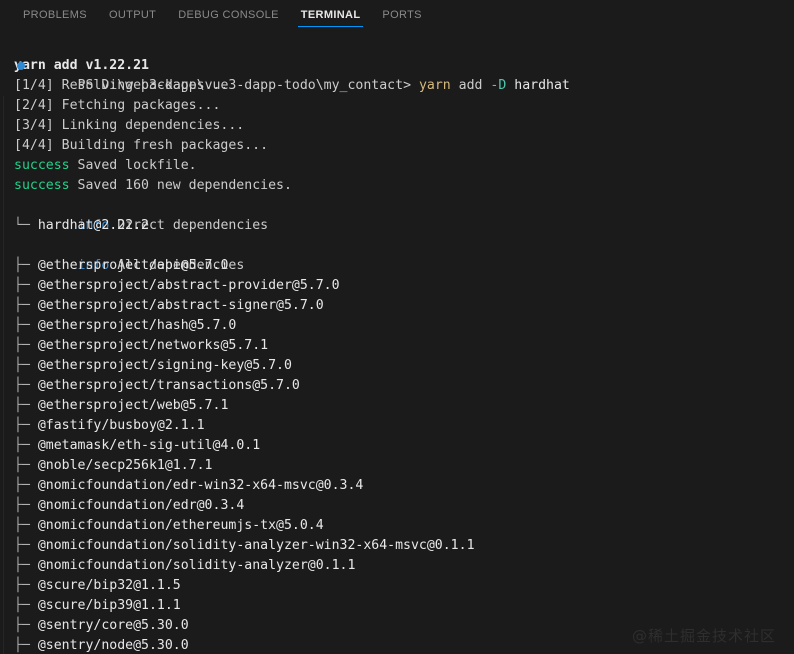 This screenshot has height=654, width=794. I want to click on direct-dependency-row: └─ hardhat@2.22.2, so click(404, 226).